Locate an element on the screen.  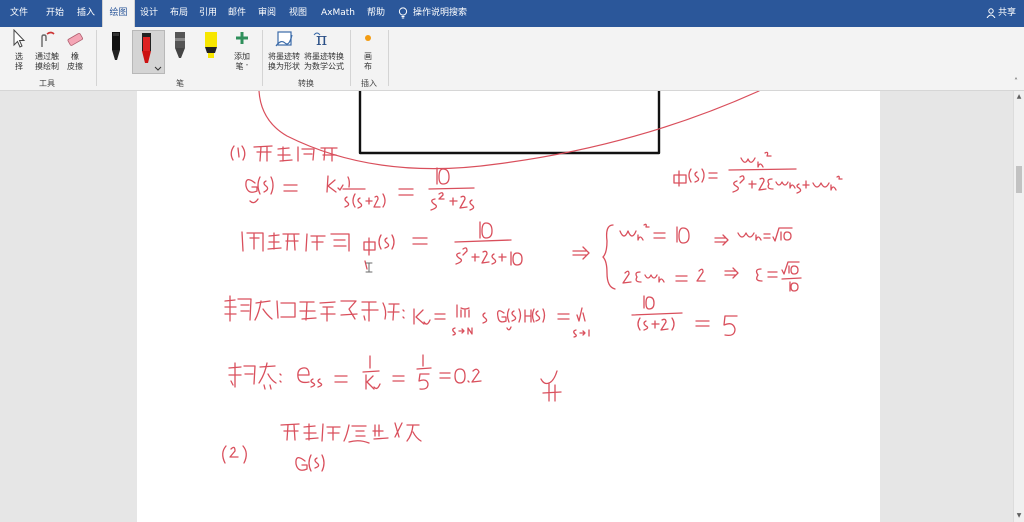
tell-me-search: 操作说明搜索 is located at coordinates (432, 13).